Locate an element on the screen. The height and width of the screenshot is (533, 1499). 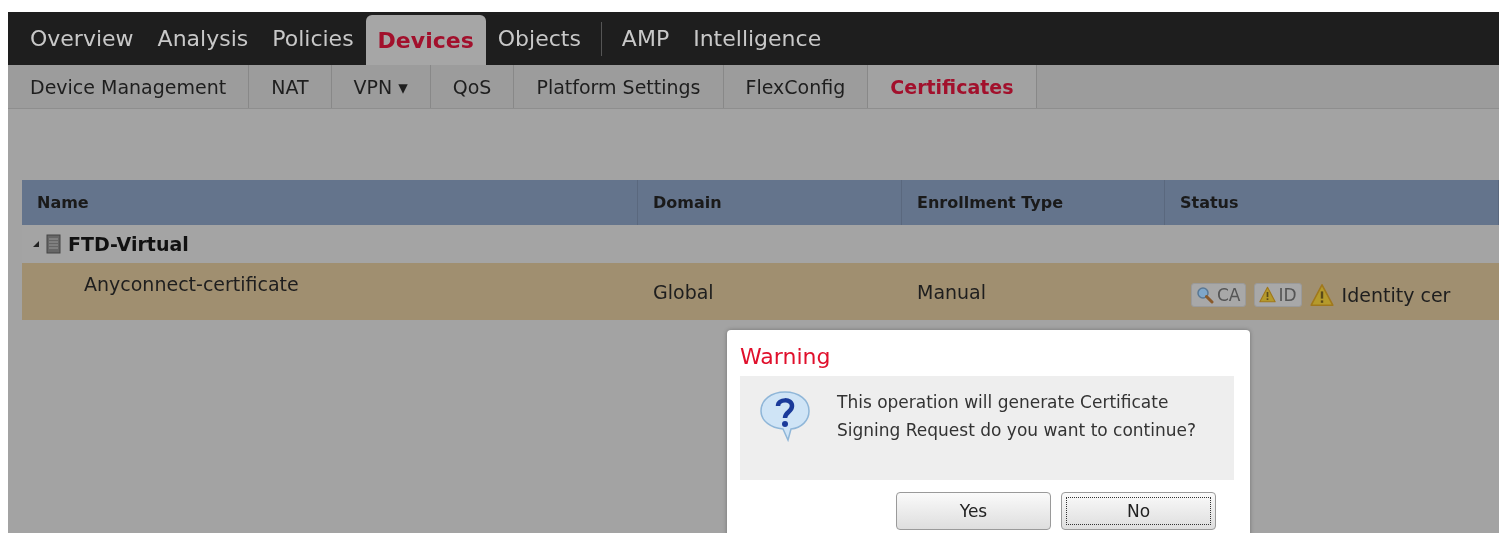
sub-nav-tab: Certificates is located at coordinates (952, 86).